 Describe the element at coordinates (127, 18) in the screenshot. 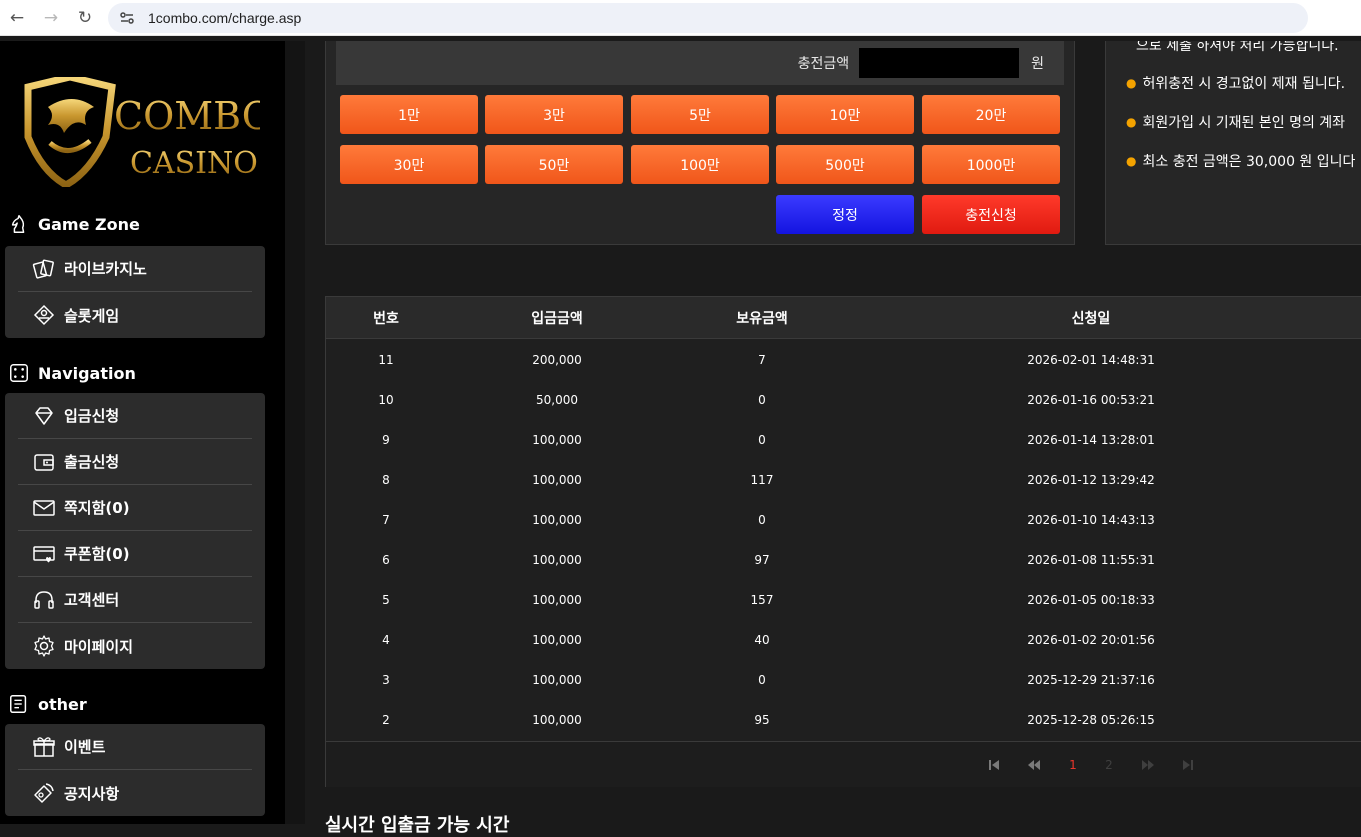

I see `site-settings-icon` at that location.